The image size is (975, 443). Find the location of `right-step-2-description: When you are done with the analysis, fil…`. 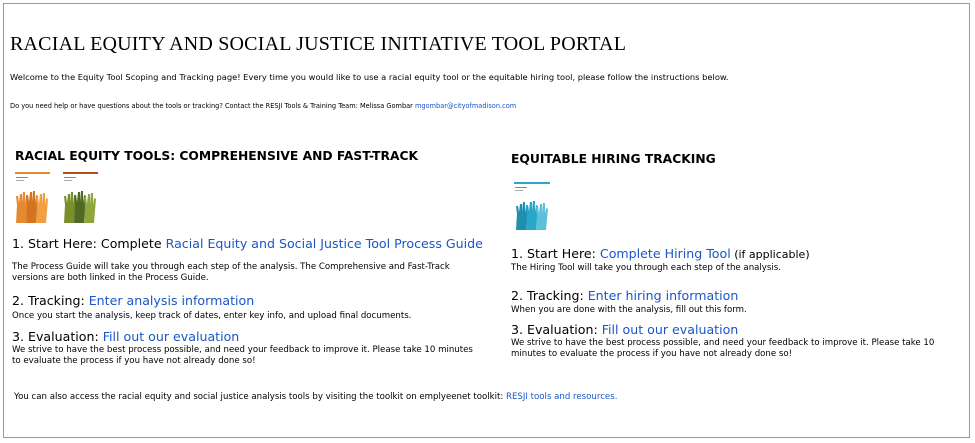

right-step-2-description: When you are done with the analysis, fil… is located at coordinates (629, 310).